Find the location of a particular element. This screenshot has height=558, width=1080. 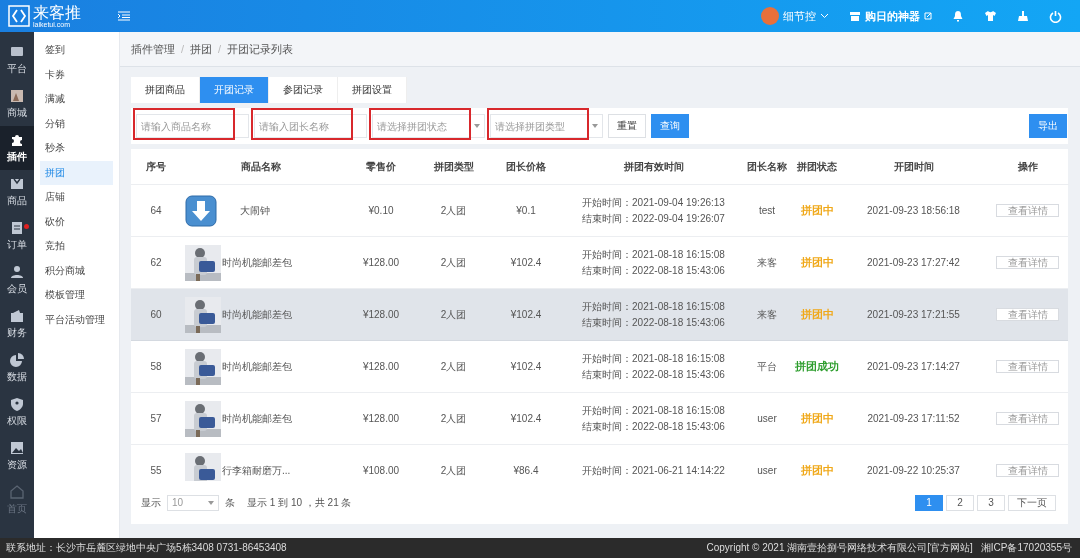

submenu-item: 签到 is located at coordinates (76, 50).